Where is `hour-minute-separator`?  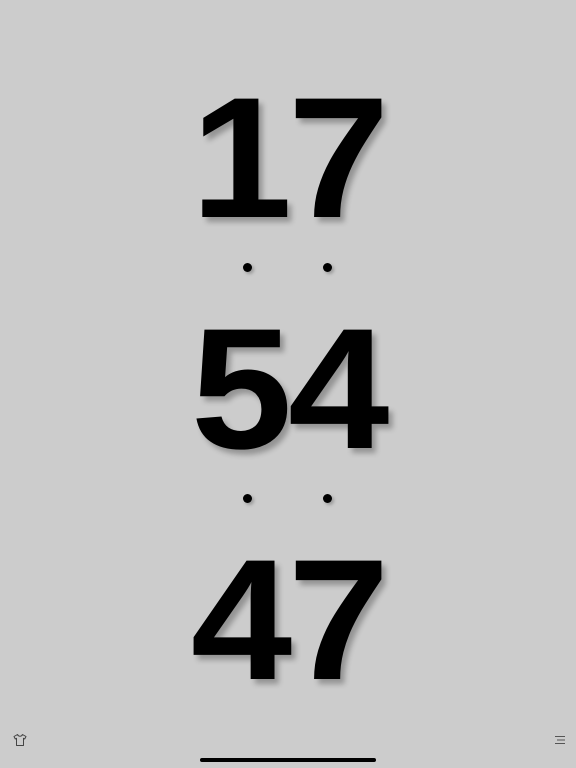 hour-minute-separator is located at coordinates (288, 268).